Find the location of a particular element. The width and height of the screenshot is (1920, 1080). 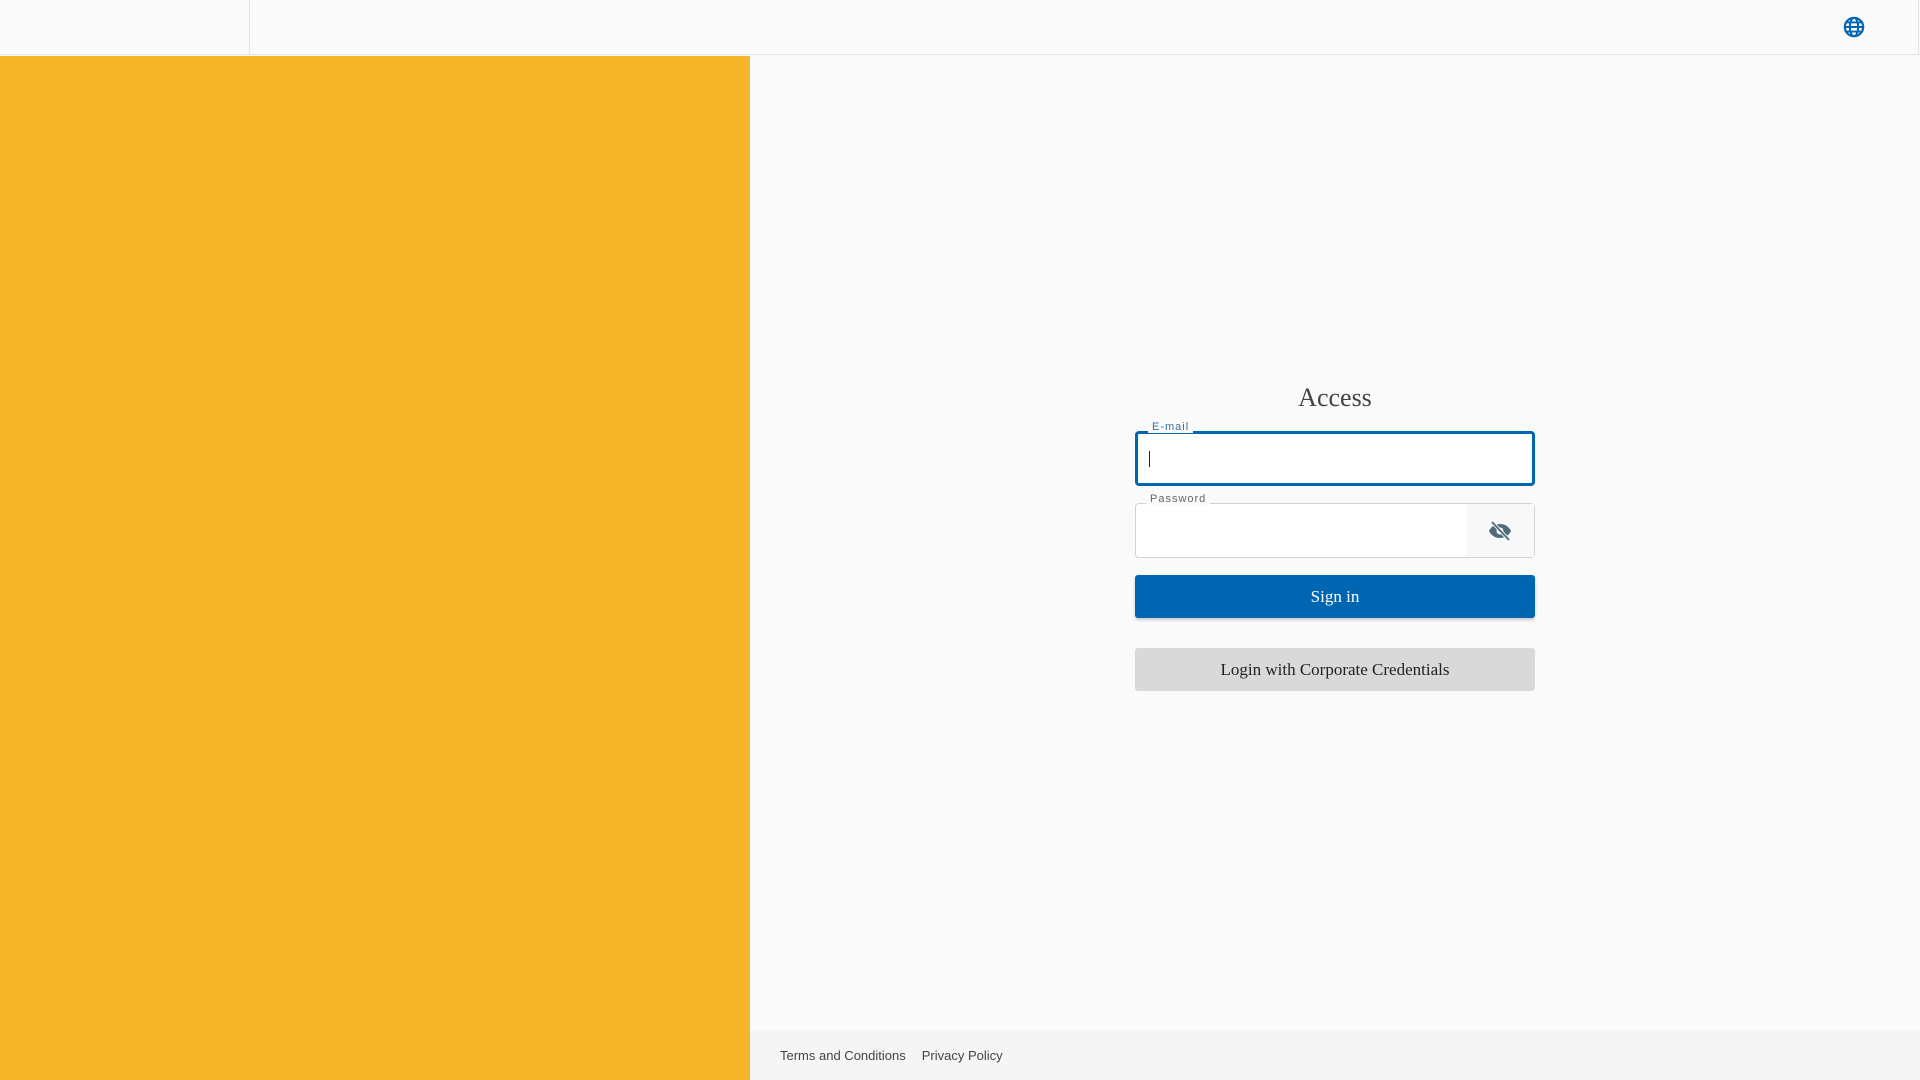

eye-off-icon is located at coordinates (1500, 530).